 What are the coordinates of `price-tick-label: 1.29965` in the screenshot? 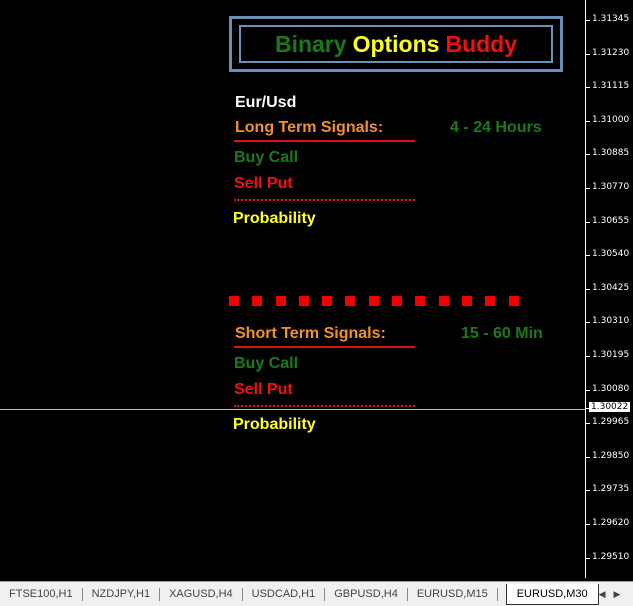 It's located at (611, 422).